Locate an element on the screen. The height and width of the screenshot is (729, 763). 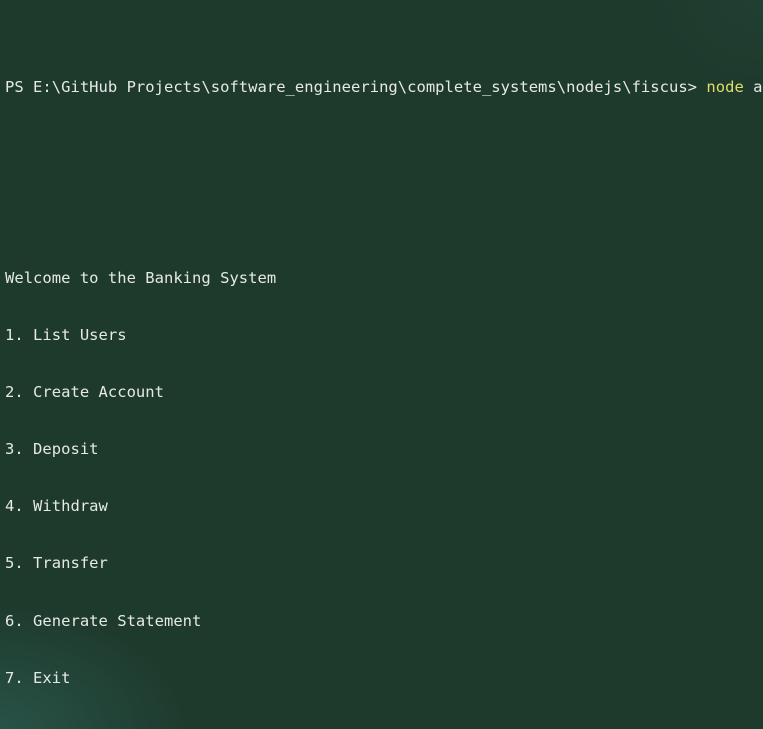
menu-item-6-generate-statement: 6. Generate Statement is located at coordinates (103, 620).